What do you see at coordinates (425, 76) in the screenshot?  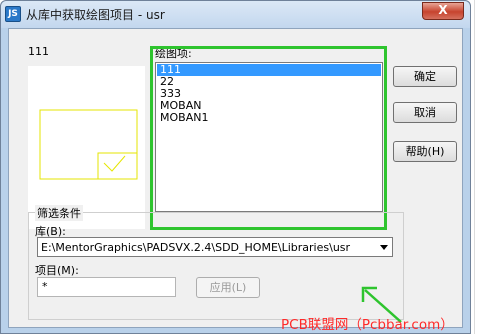 I see `ok-button: 确定` at bounding box center [425, 76].